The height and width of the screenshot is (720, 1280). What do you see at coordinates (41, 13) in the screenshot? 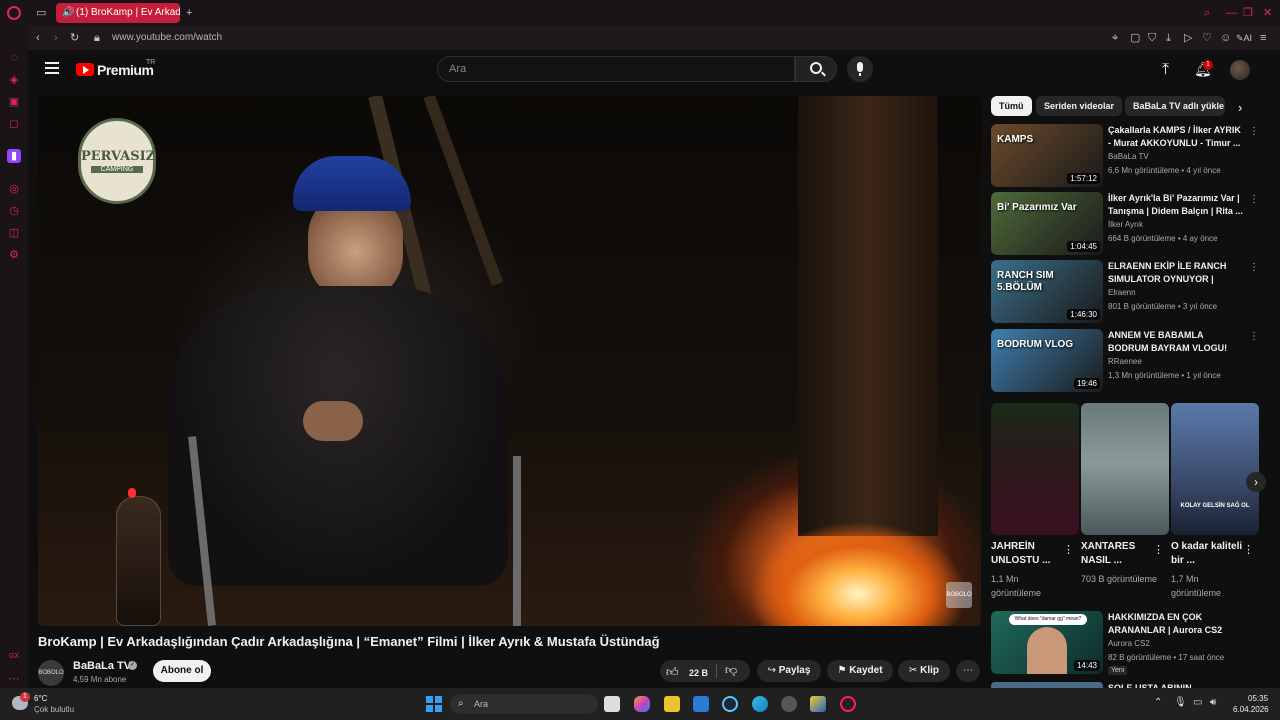
I see `tab-manager-icon: ▭` at bounding box center [41, 13].